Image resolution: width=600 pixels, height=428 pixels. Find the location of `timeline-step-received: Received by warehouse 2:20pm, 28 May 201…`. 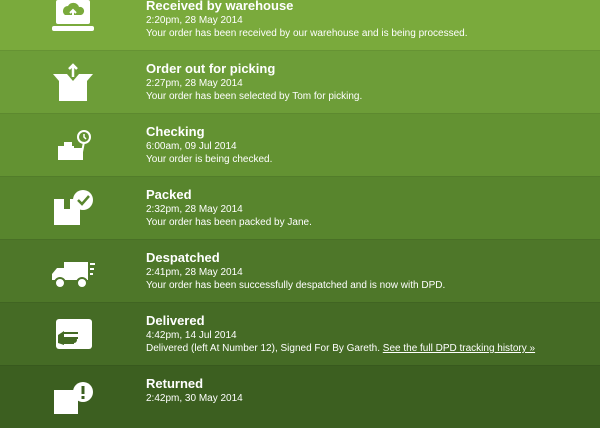

timeline-step-received: Received by warehouse 2:20pm, 28 May 201… is located at coordinates (300, 25).